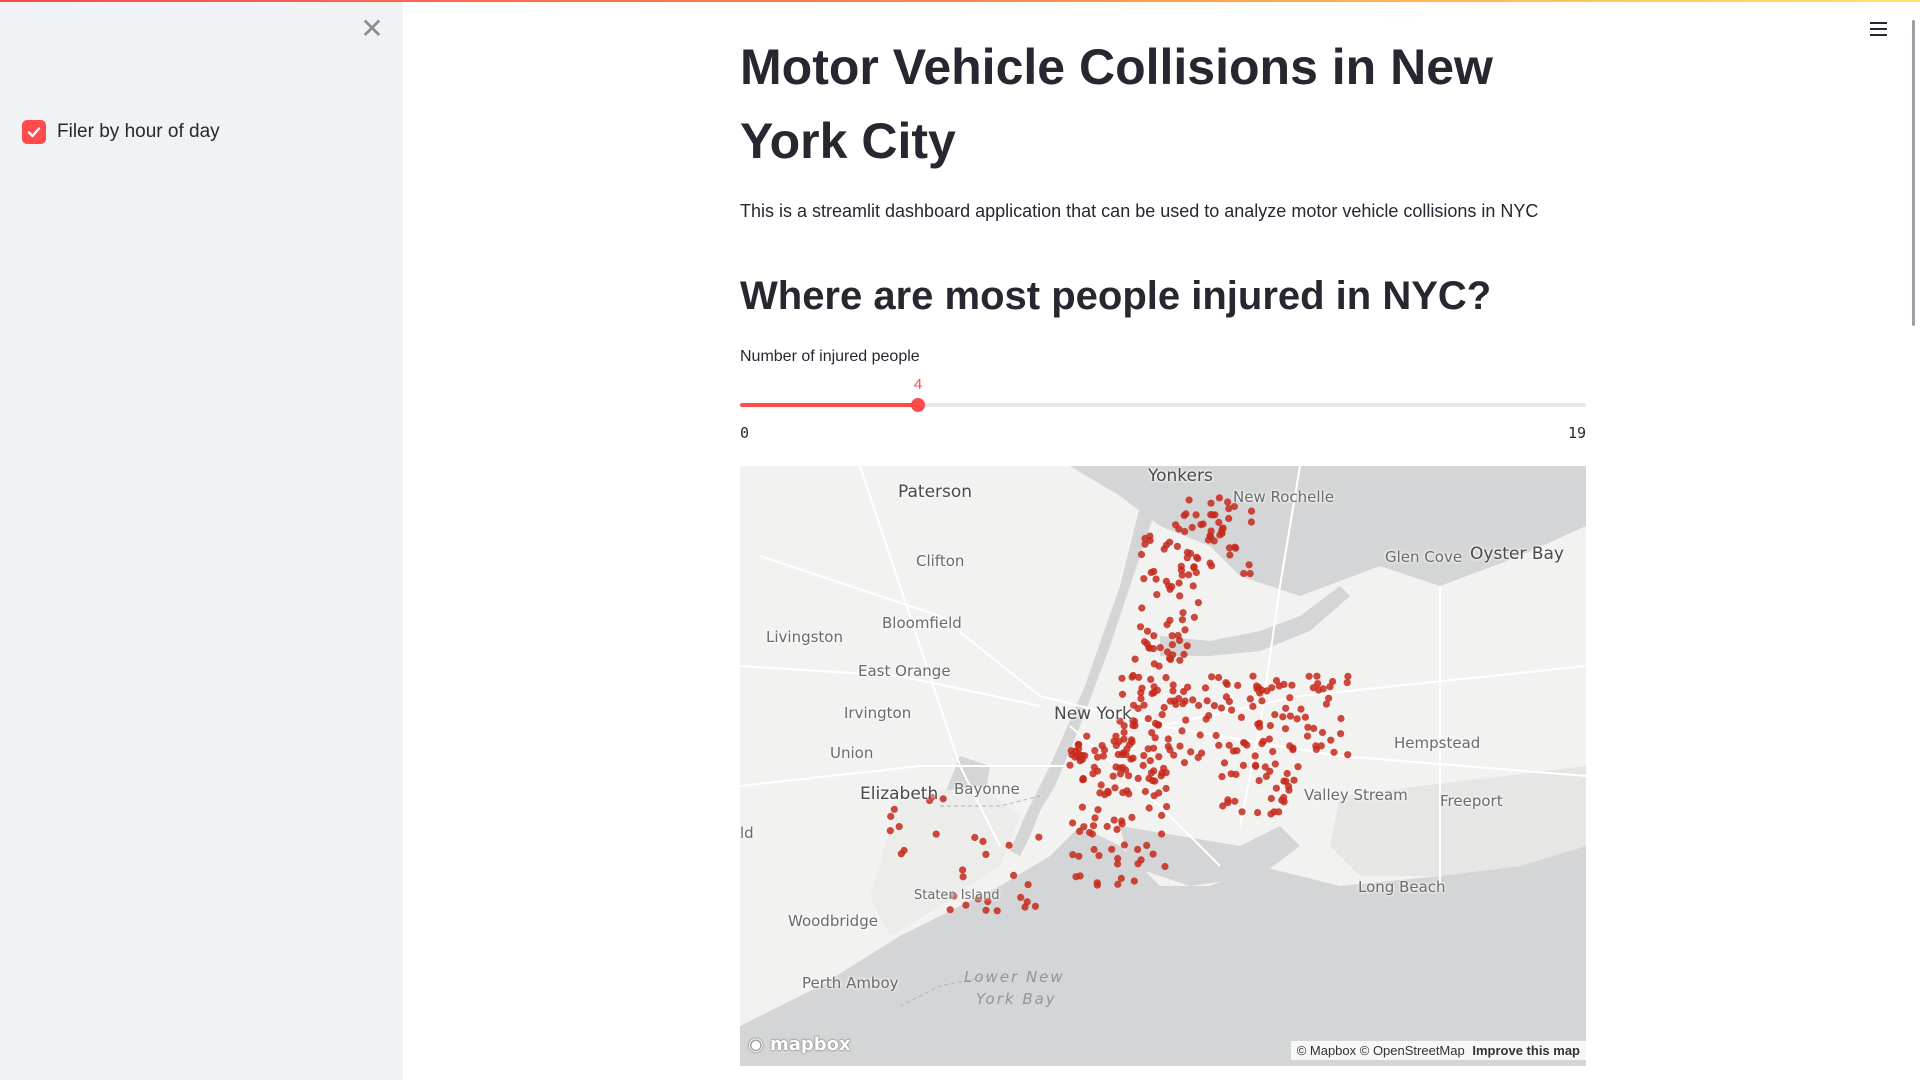  I want to click on map-label-freeport: Freeport, so click(1471, 801).